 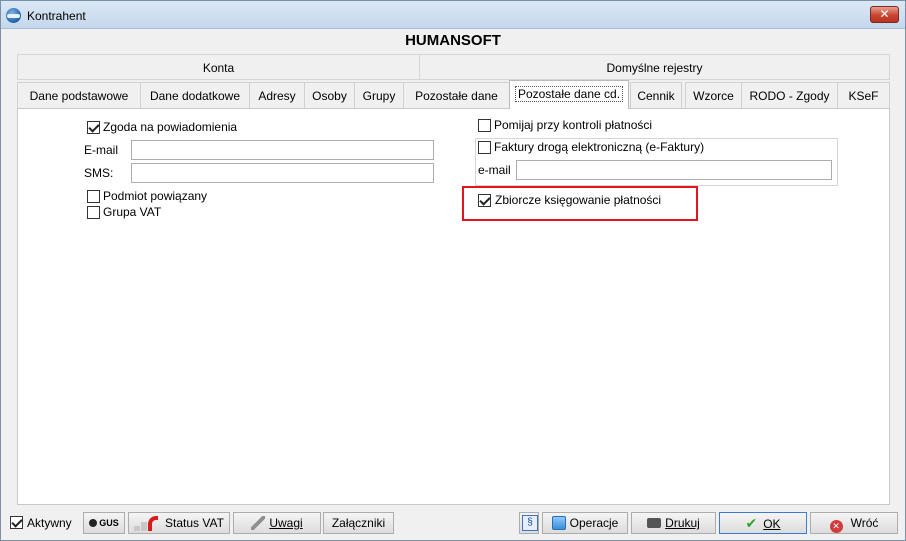 I want to click on sms-label: SMS:, so click(x=99, y=173).